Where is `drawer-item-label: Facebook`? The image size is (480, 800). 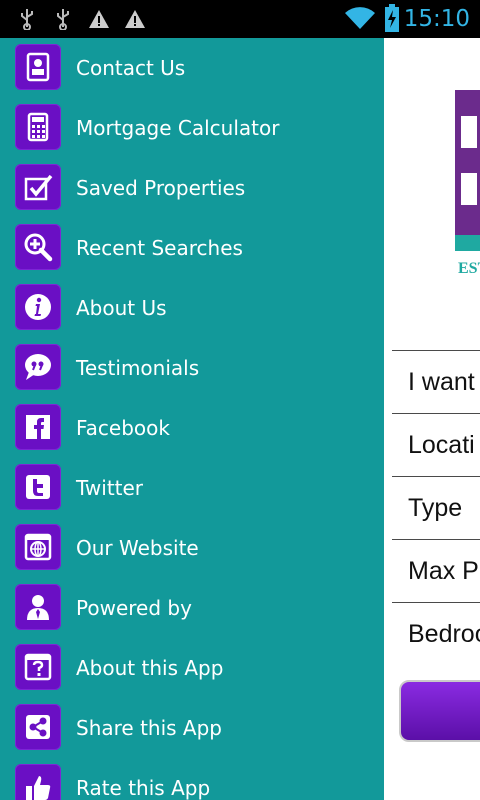 drawer-item-label: Facebook is located at coordinates (123, 428).